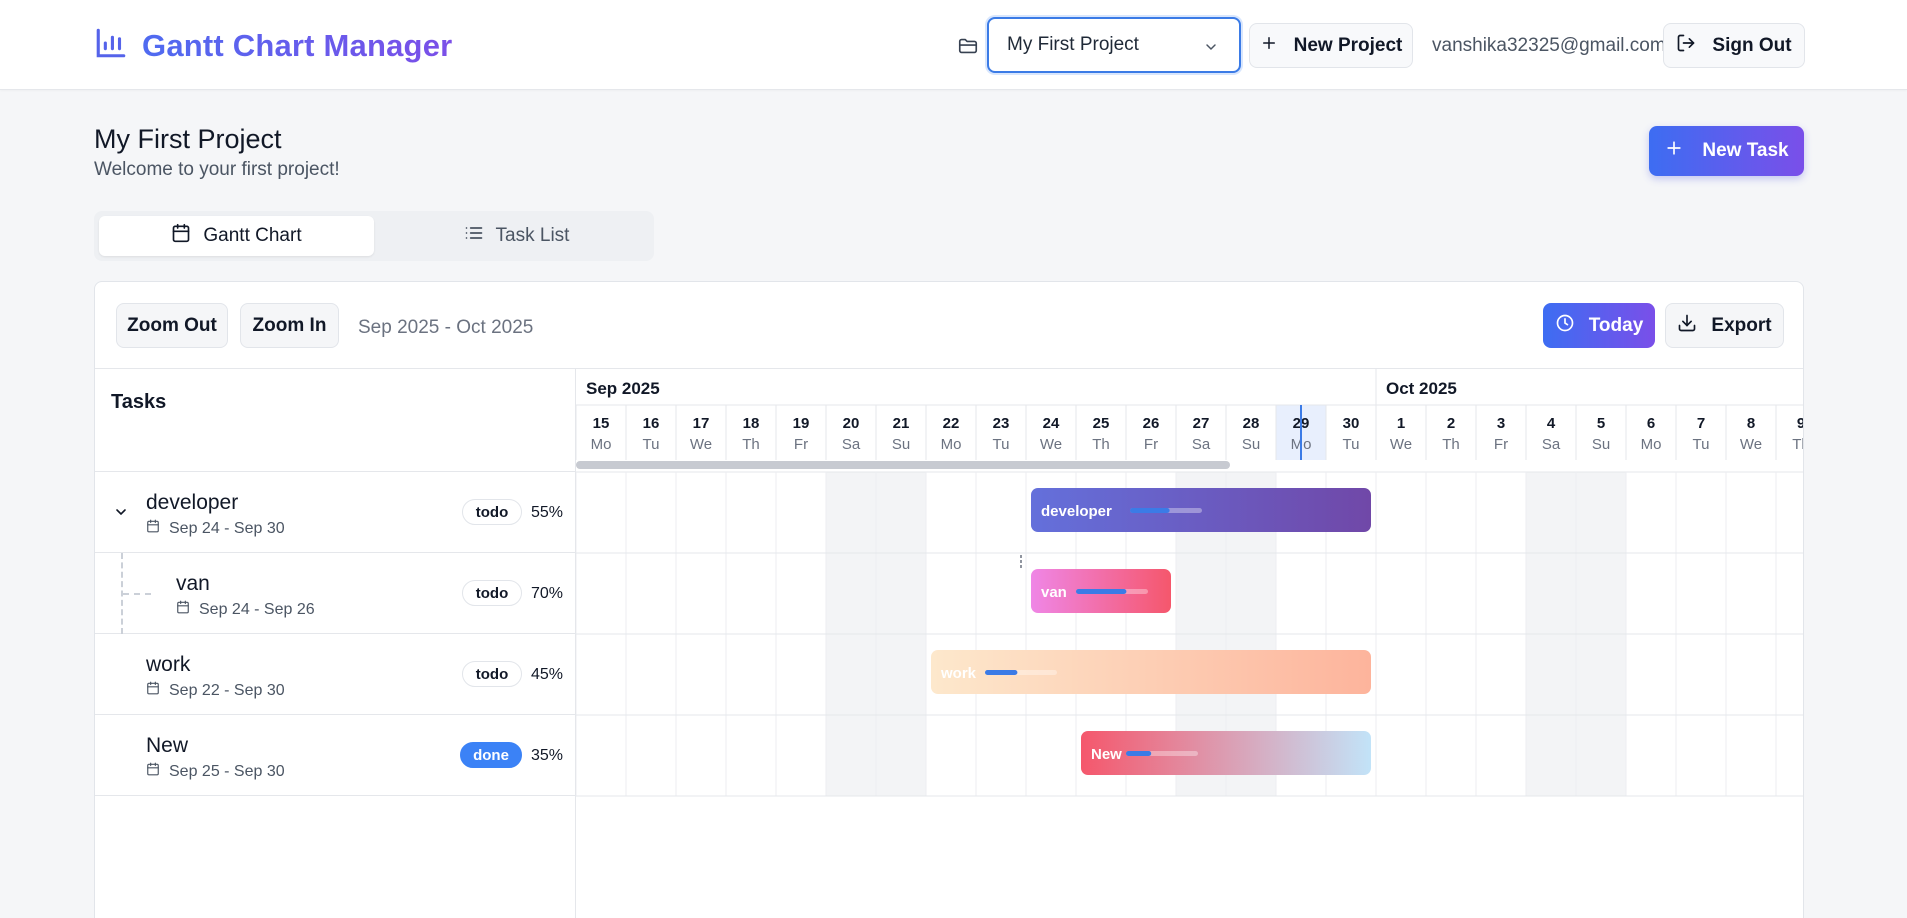 This screenshot has width=1907, height=918. What do you see at coordinates (167, 745) in the screenshot?
I see `task-name: New` at bounding box center [167, 745].